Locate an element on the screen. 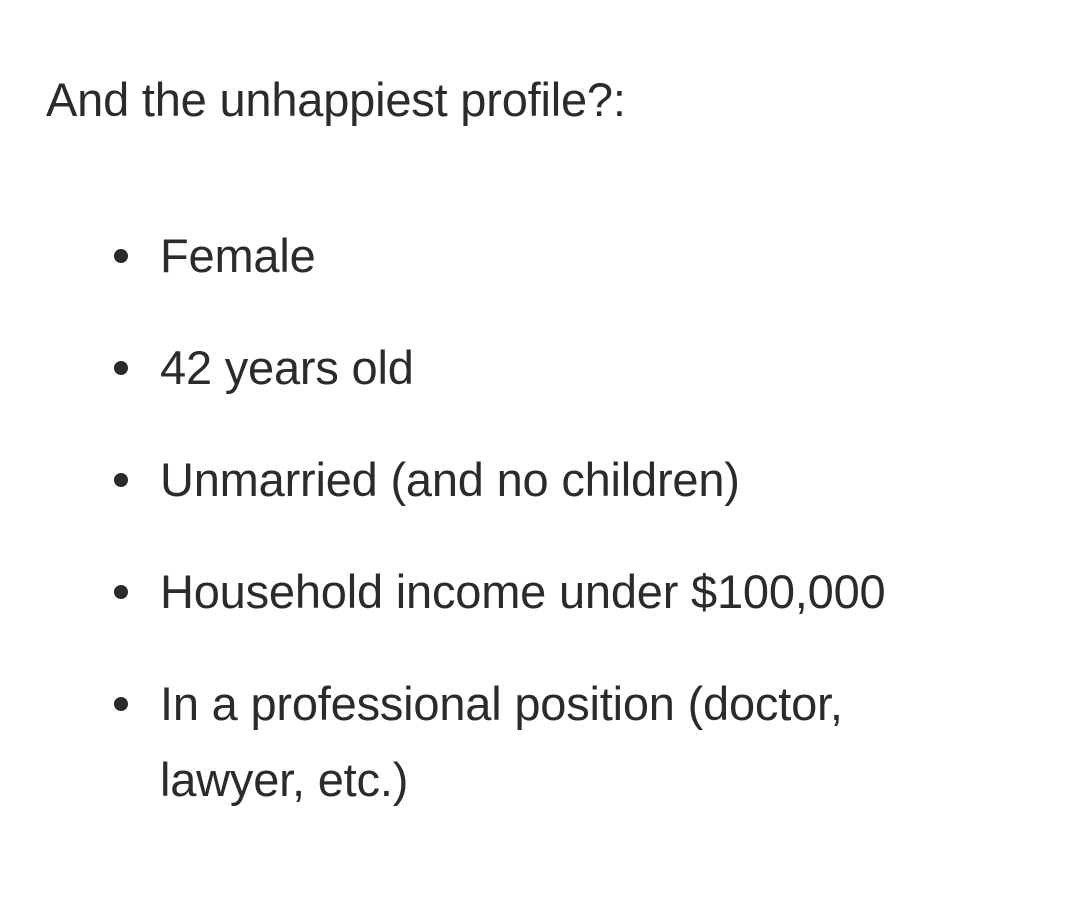 This screenshot has height=897, width=1080. page-heading: And the unhappiest profile?: is located at coordinates (336, 99).